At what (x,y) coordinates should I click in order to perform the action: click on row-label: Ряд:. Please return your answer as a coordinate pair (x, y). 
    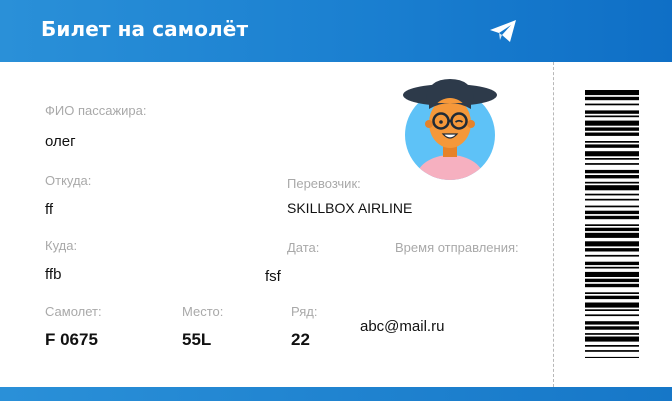
    Looking at the image, I should click on (304, 311).